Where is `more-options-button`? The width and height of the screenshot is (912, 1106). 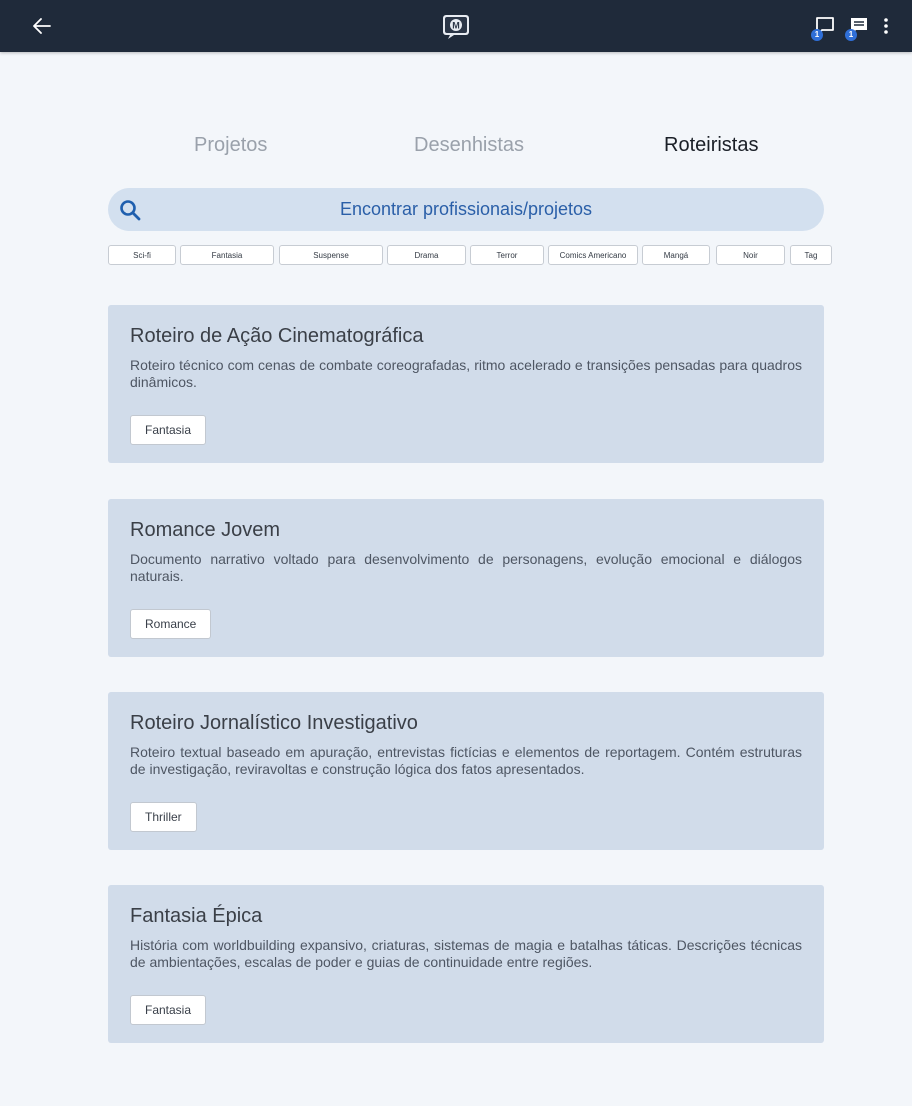
more-options-button is located at coordinates (886, 26).